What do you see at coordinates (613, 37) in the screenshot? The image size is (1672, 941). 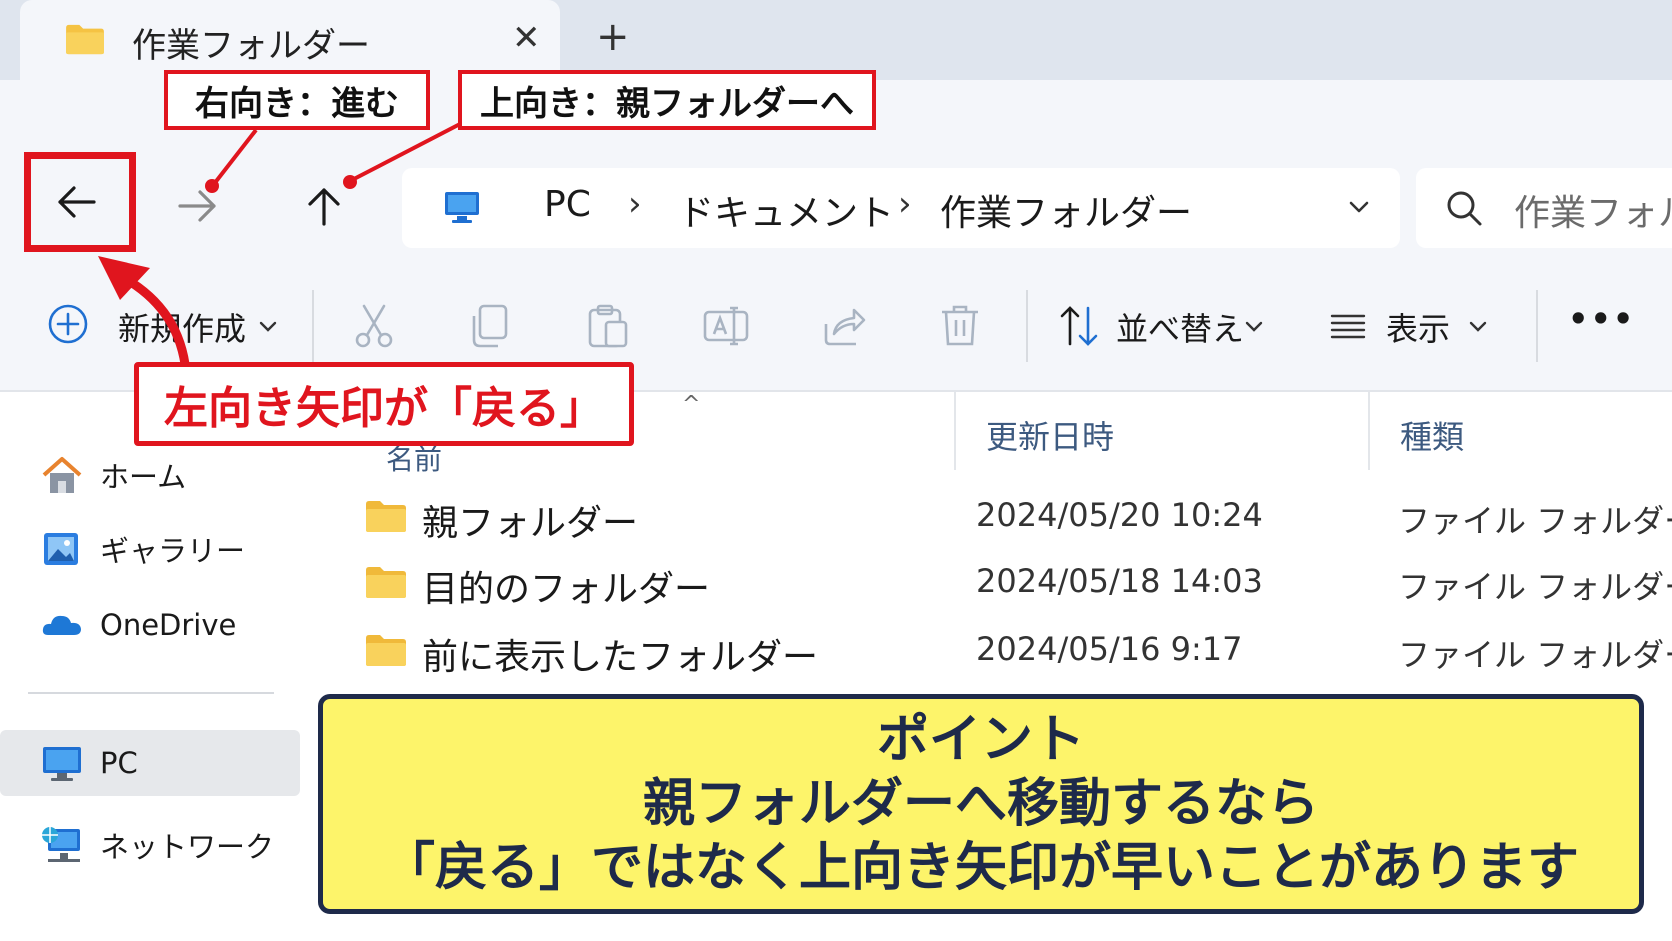 I see `new-tab-button: +` at bounding box center [613, 37].